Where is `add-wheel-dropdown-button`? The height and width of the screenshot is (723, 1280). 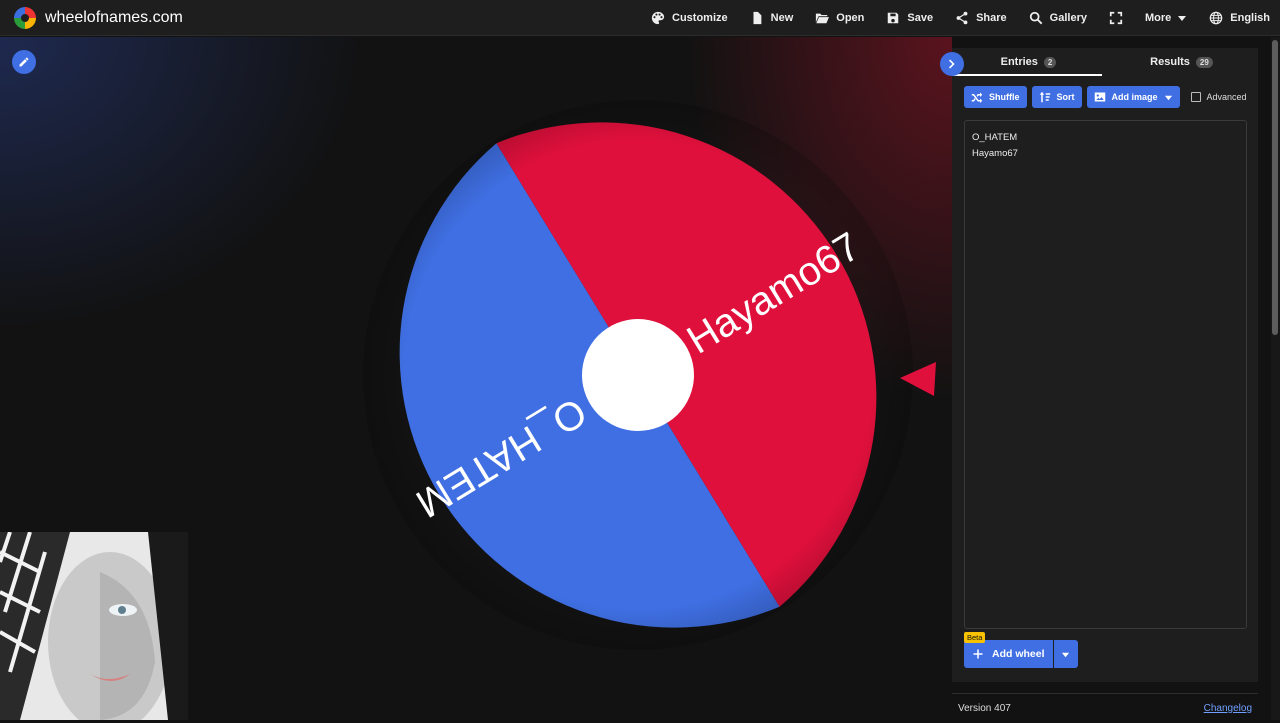 add-wheel-dropdown-button is located at coordinates (1065, 654).